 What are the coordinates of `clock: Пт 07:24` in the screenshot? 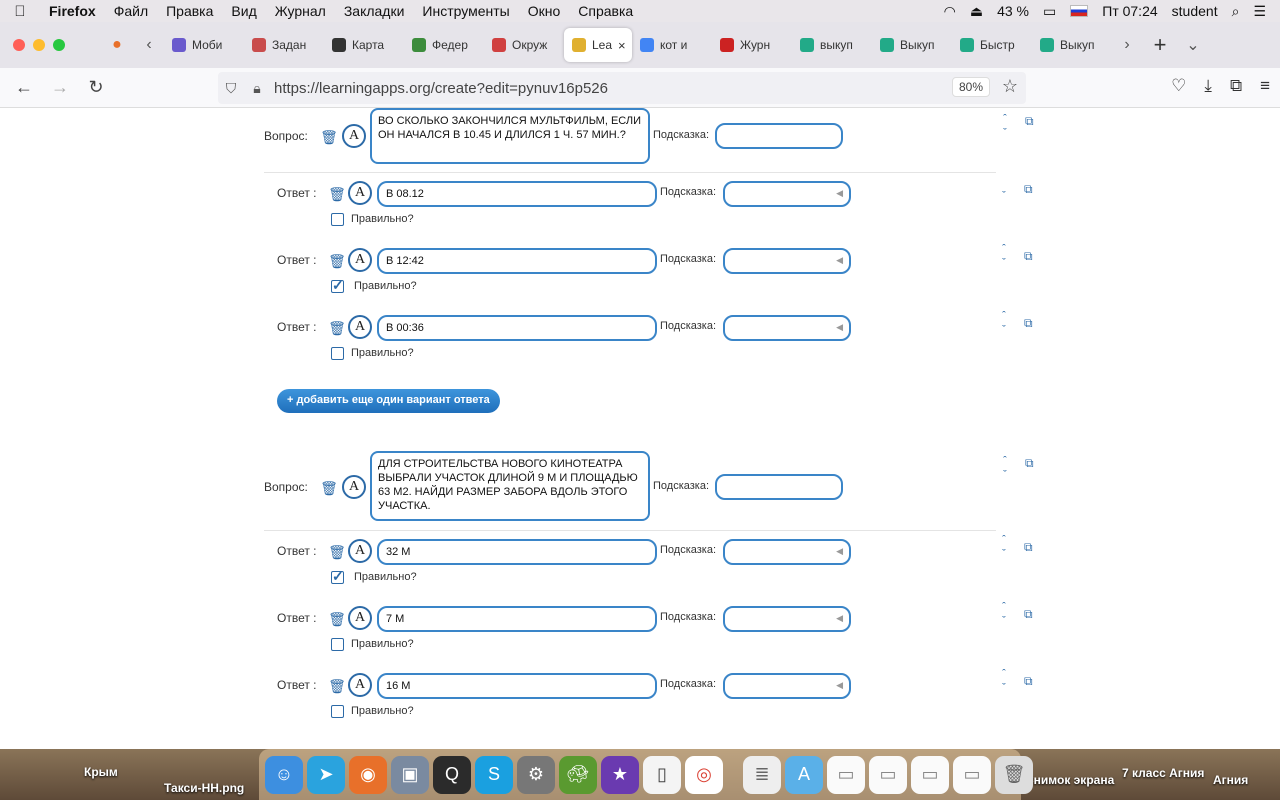 It's located at (1129, 11).